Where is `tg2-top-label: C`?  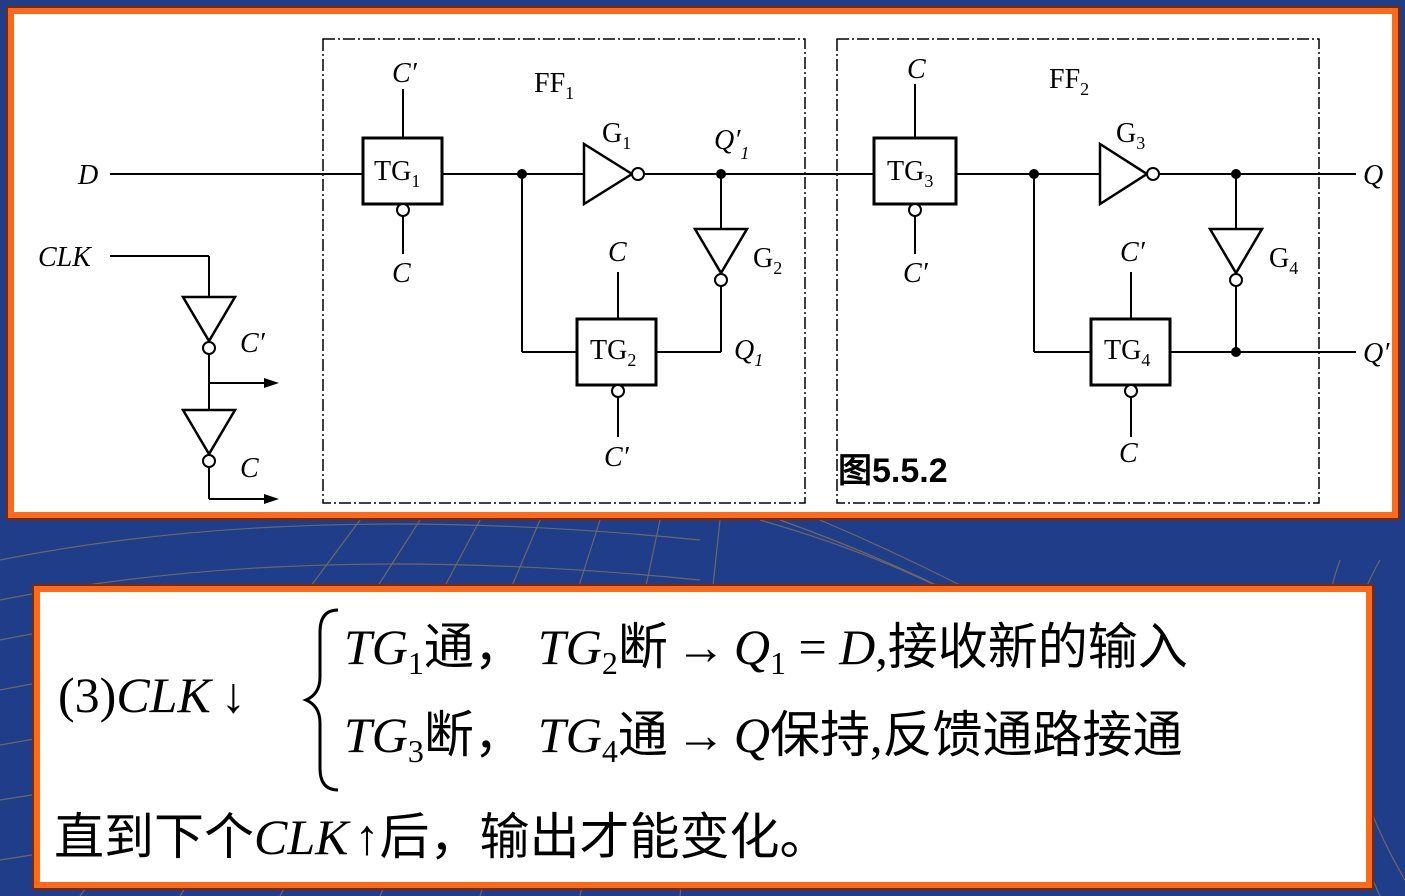 tg2-top-label: C is located at coordinates (617, 252).